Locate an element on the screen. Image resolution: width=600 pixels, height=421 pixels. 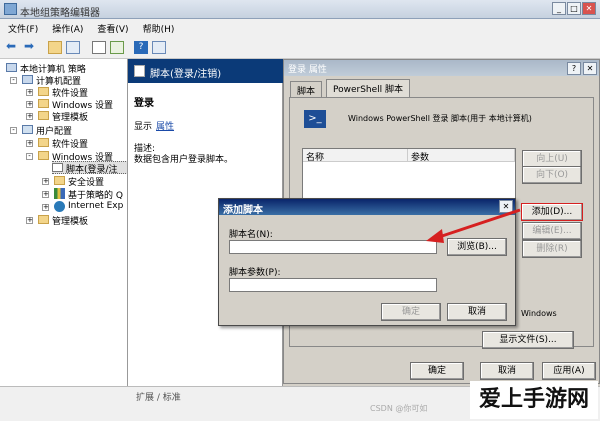
column-name: 名称 is located at coordinates (355, 156).